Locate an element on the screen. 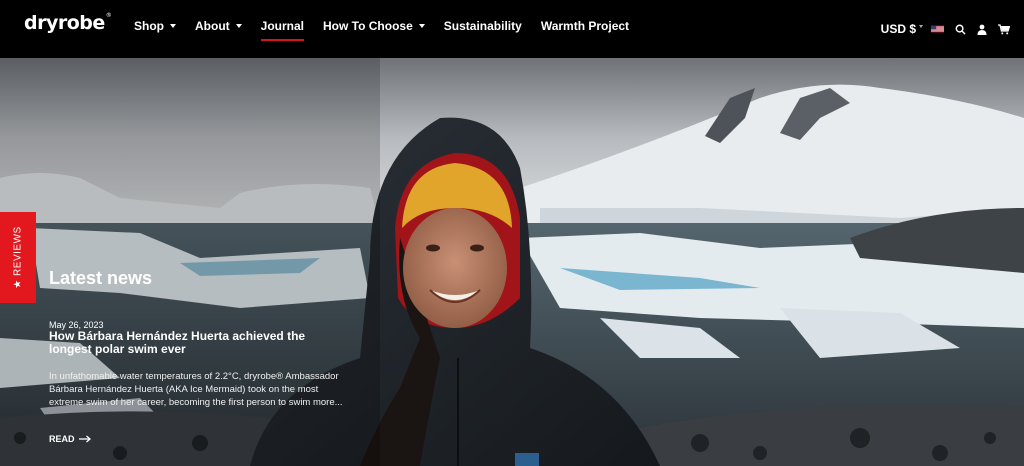  latest-news-heading: Latest news is located at coordinates (101, 278).